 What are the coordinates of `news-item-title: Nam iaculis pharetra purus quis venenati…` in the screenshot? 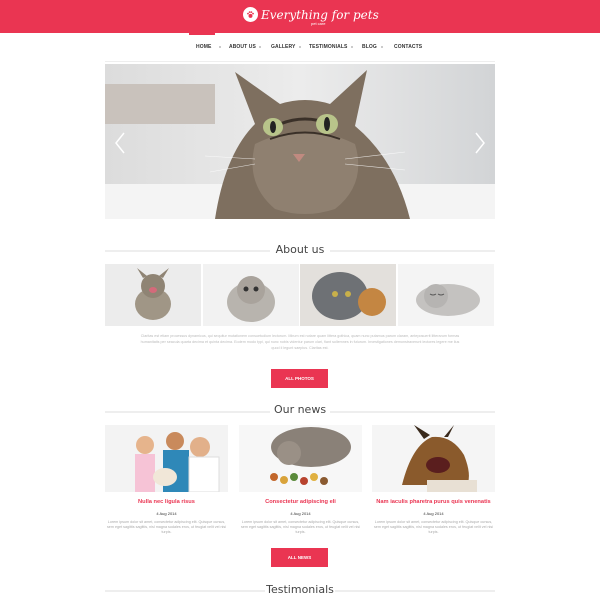 It's located at (433, 502).